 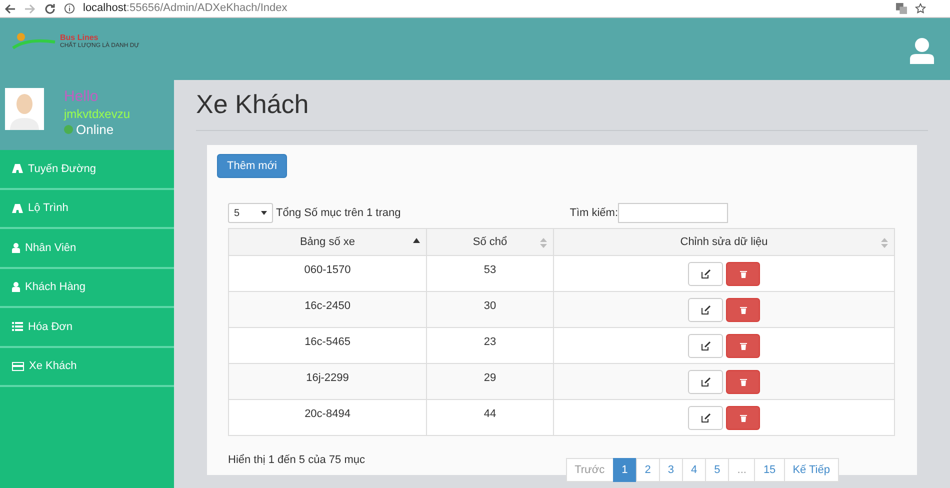 What do you see at coordinates (717, 470) in the screenshot?
I see `page-link: 5` at bounding box center [717, 470].